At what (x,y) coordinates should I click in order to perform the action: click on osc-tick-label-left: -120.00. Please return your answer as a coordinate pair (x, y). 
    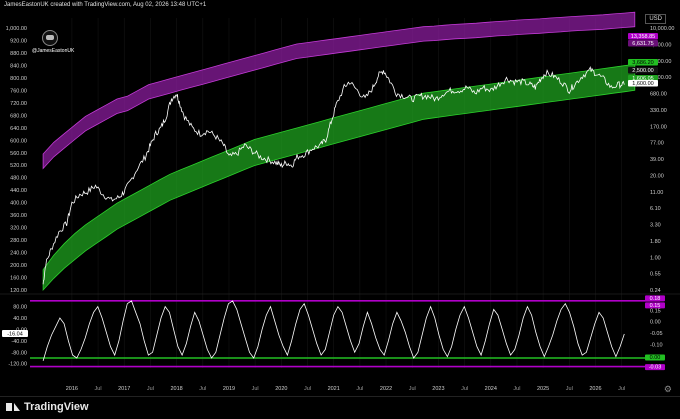
    Looking at the image, I should click on (17, 365).